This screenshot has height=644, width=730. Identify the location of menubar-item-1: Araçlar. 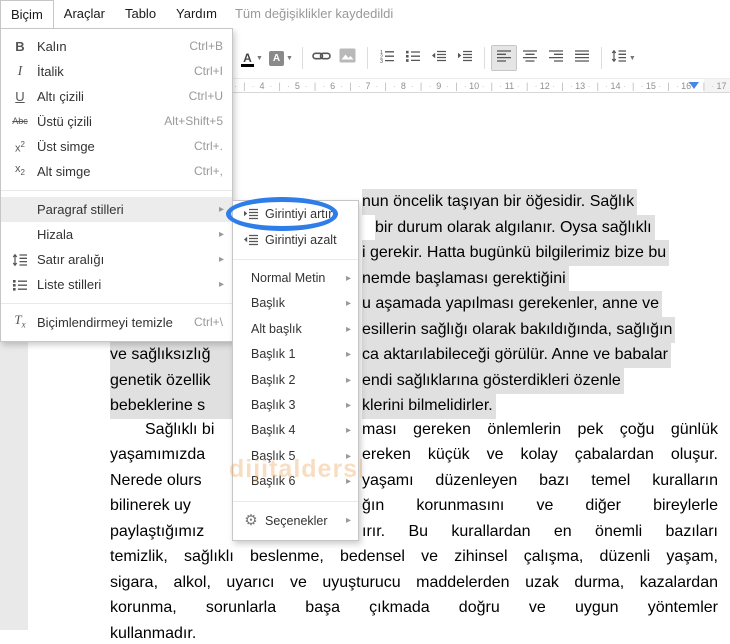
(84, 14).